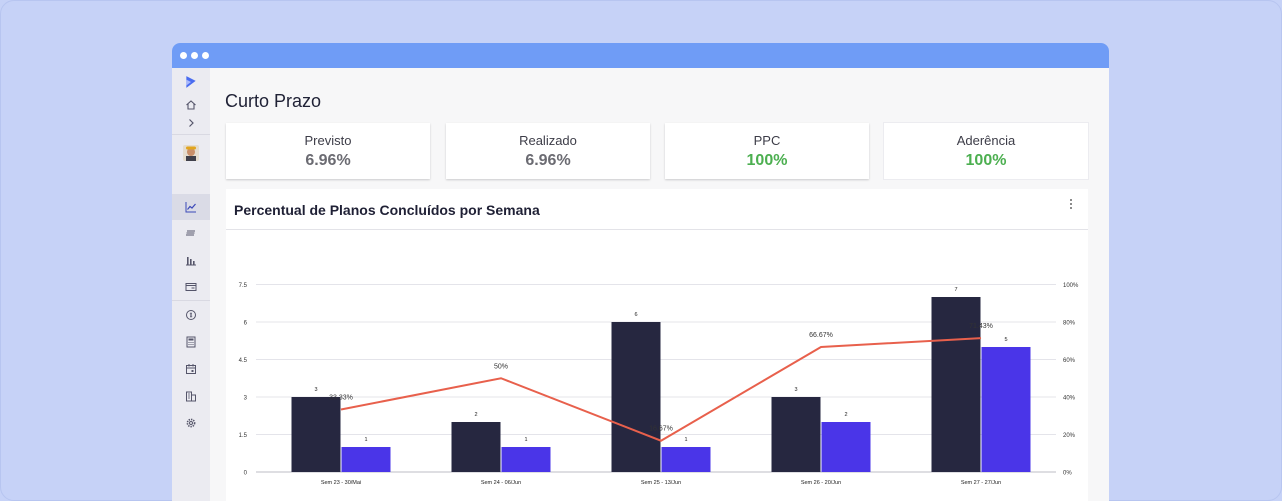 The image size is (1282, 501). Describe the element at coordinates (981, 483) in the screenshot. I see `x-tick-label: Sem 27 - 27/Jun` at that location.